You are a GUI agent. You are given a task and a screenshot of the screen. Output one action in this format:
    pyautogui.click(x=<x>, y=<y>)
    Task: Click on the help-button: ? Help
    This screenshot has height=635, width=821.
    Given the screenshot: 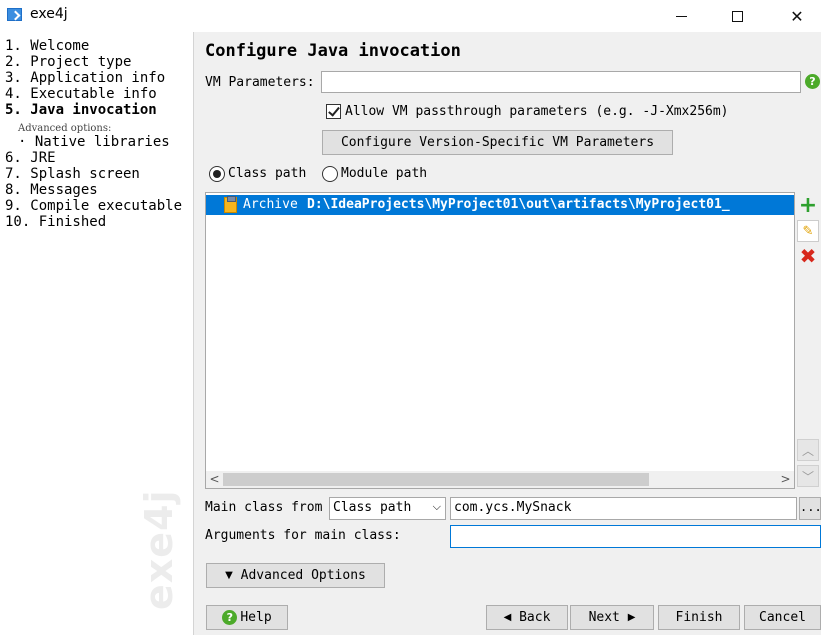 What is the action you would take?
    pyautogui.click(x=247, y=617)
    